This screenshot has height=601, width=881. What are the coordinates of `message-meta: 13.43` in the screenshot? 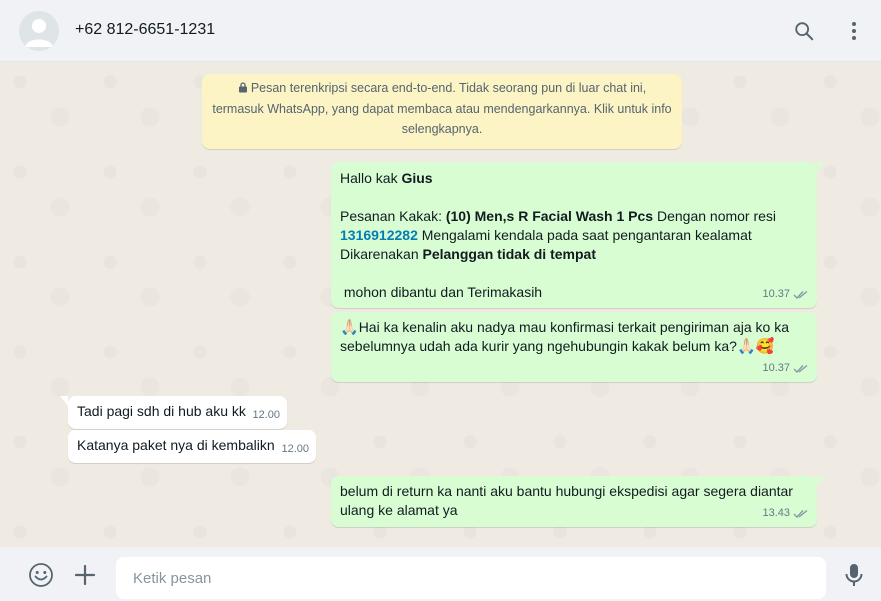 It's located at (785, 513).